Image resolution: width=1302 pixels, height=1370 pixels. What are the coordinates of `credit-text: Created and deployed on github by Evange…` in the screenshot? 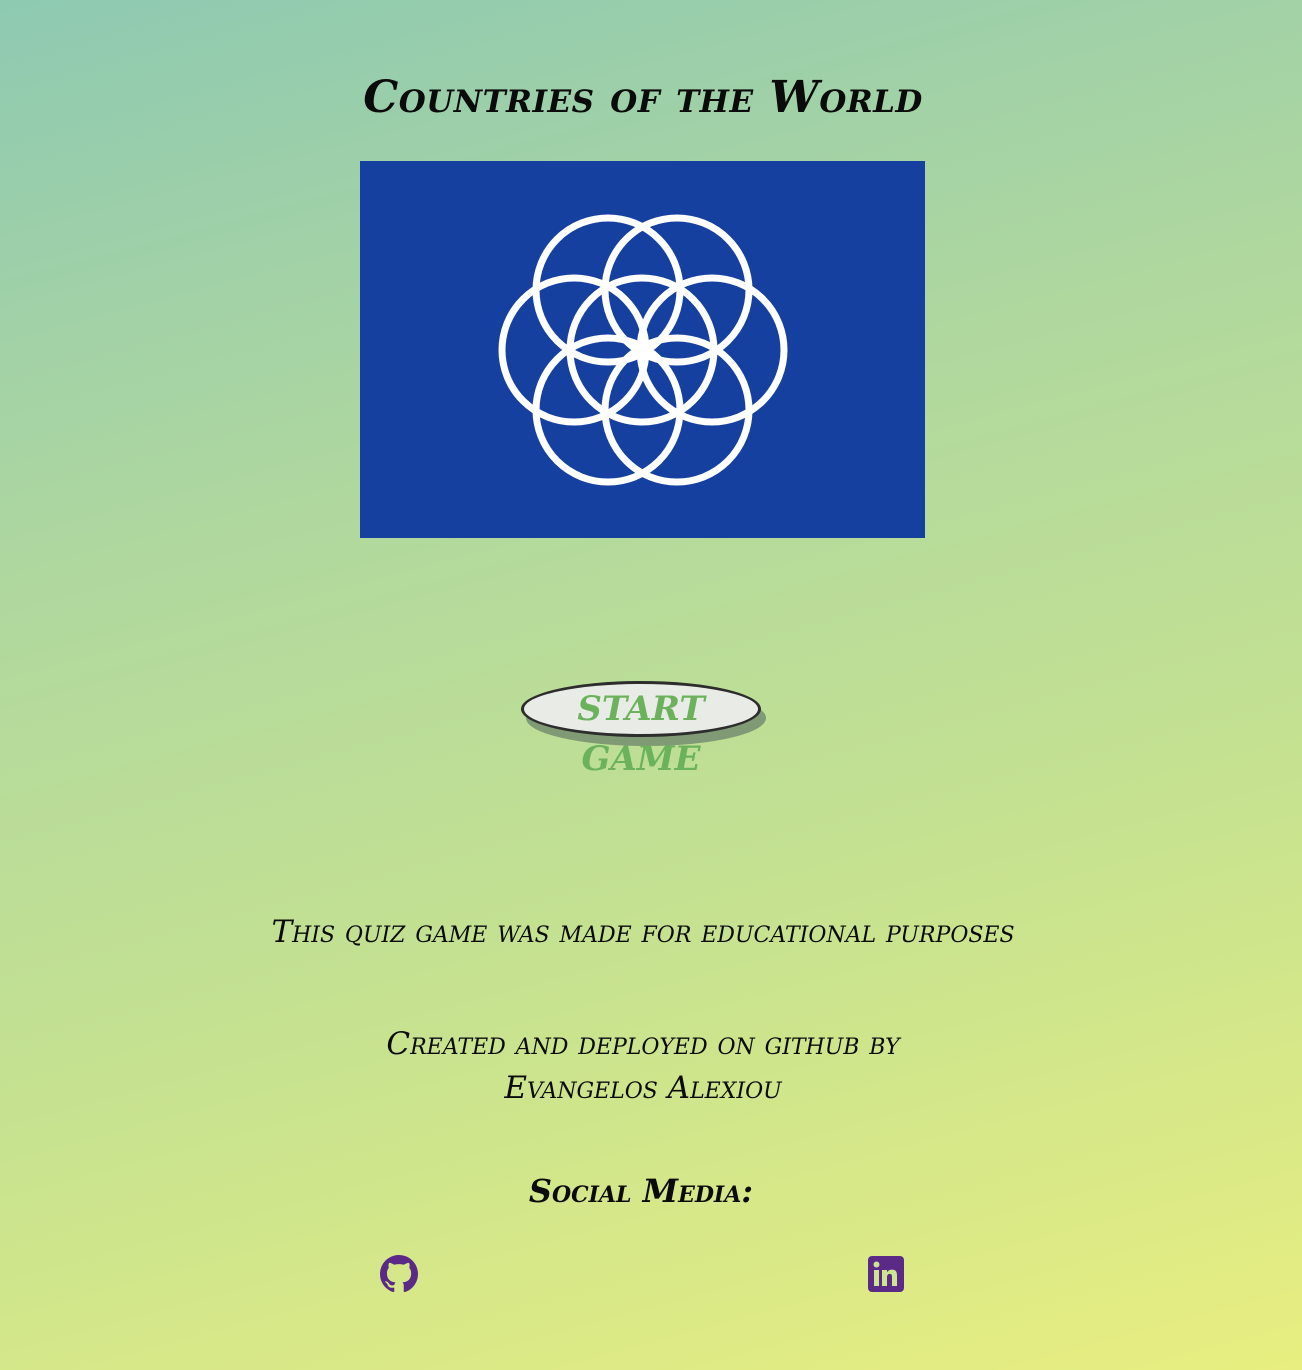 It's located at (643, 1066).